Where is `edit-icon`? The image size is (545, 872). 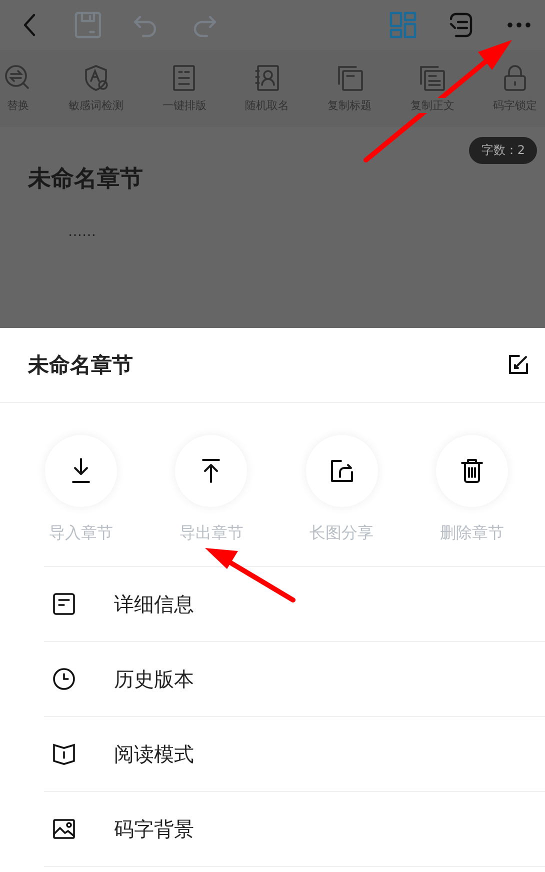 edit-icon is located at coordinates (518, 365).